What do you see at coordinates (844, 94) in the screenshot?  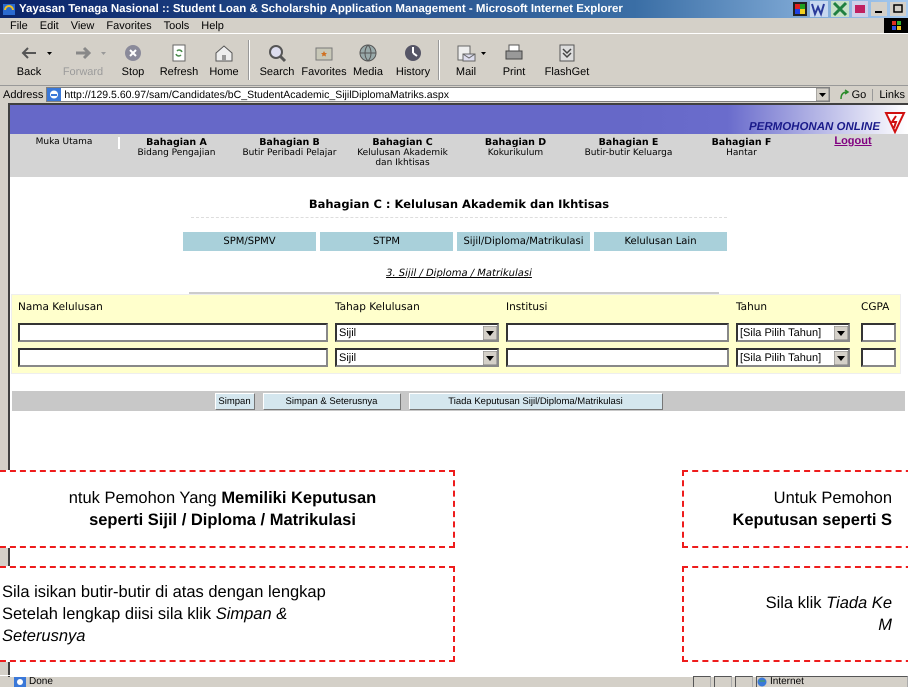 I see `go-arrow-icon` at bounding box center [844, 94].